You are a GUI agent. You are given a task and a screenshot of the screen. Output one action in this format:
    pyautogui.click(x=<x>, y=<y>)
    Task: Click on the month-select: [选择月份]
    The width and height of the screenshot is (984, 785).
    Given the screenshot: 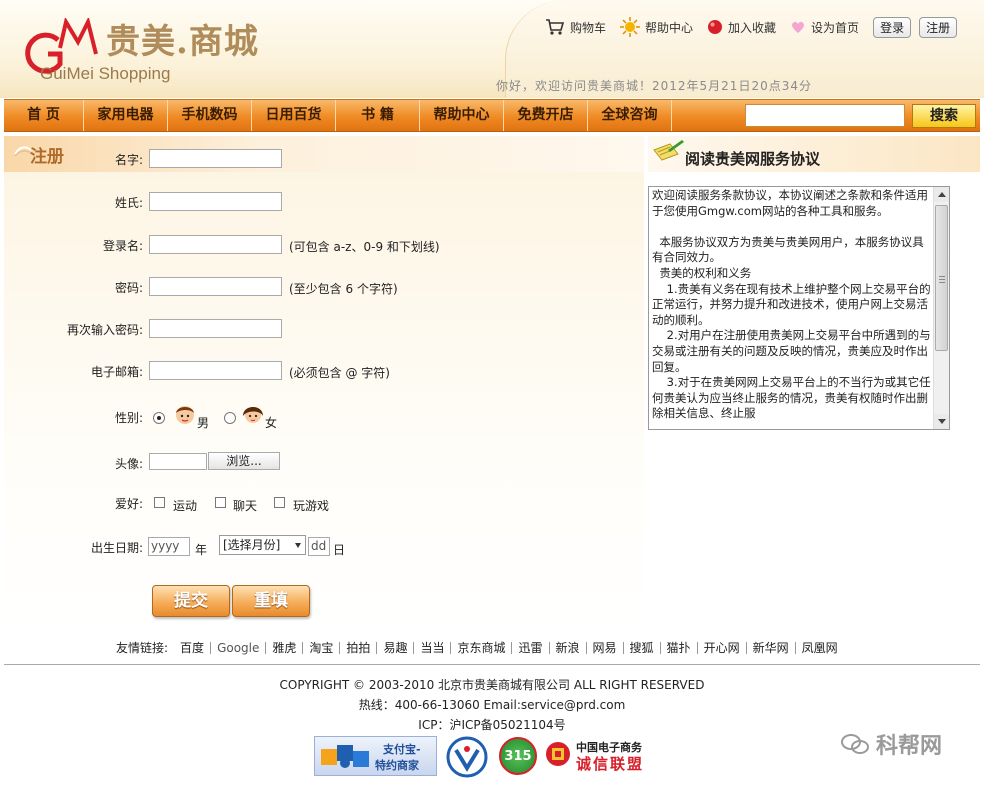 What is the action you would take?
    pyautogui.click(x=262, y=545)
    